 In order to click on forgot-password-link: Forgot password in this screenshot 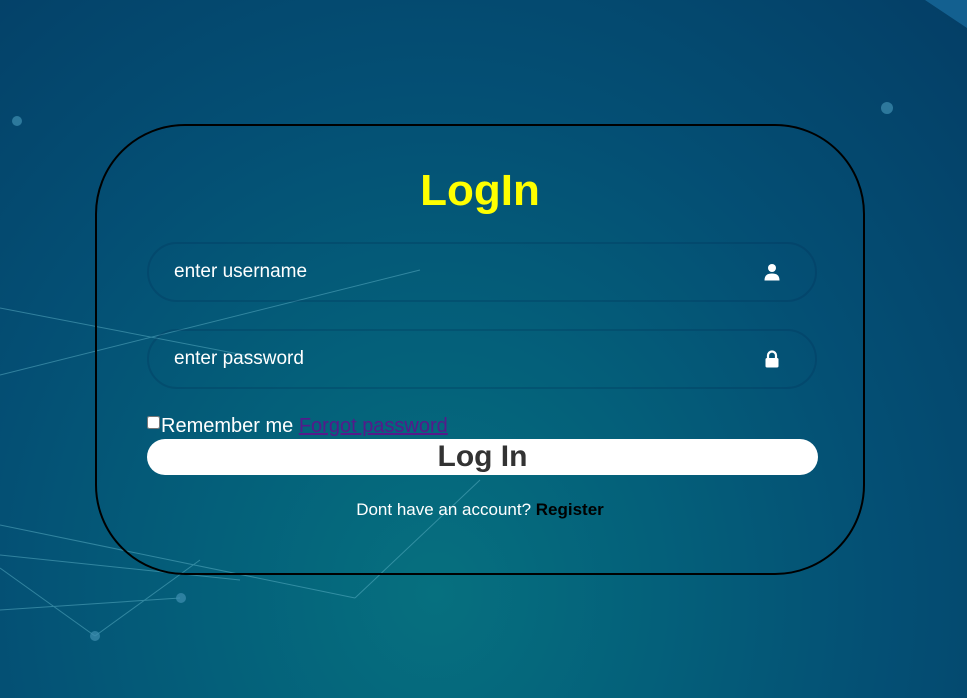, I will do `click(373, 426)`.